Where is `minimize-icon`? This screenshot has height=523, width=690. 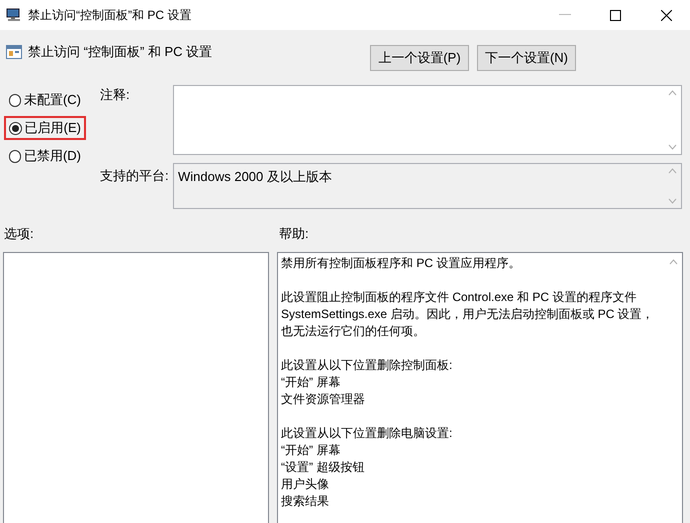 minimize-icon is located at coordinates (565, 15).